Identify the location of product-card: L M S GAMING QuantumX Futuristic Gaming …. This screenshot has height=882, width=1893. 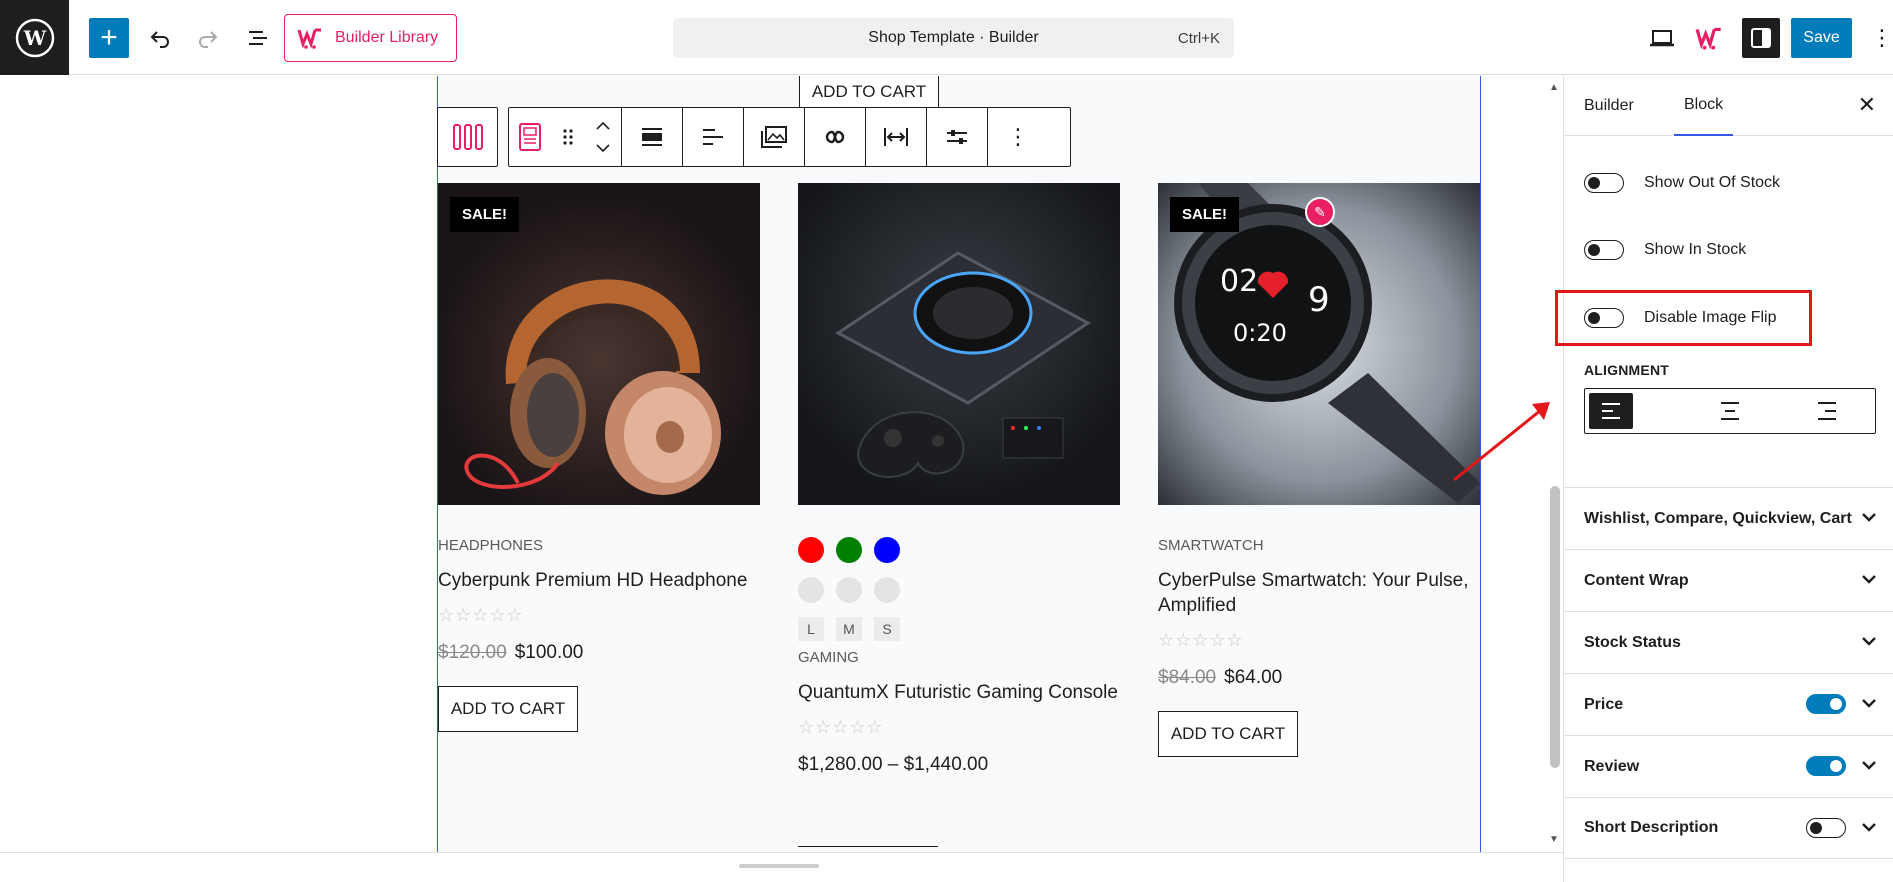
(959, 479).